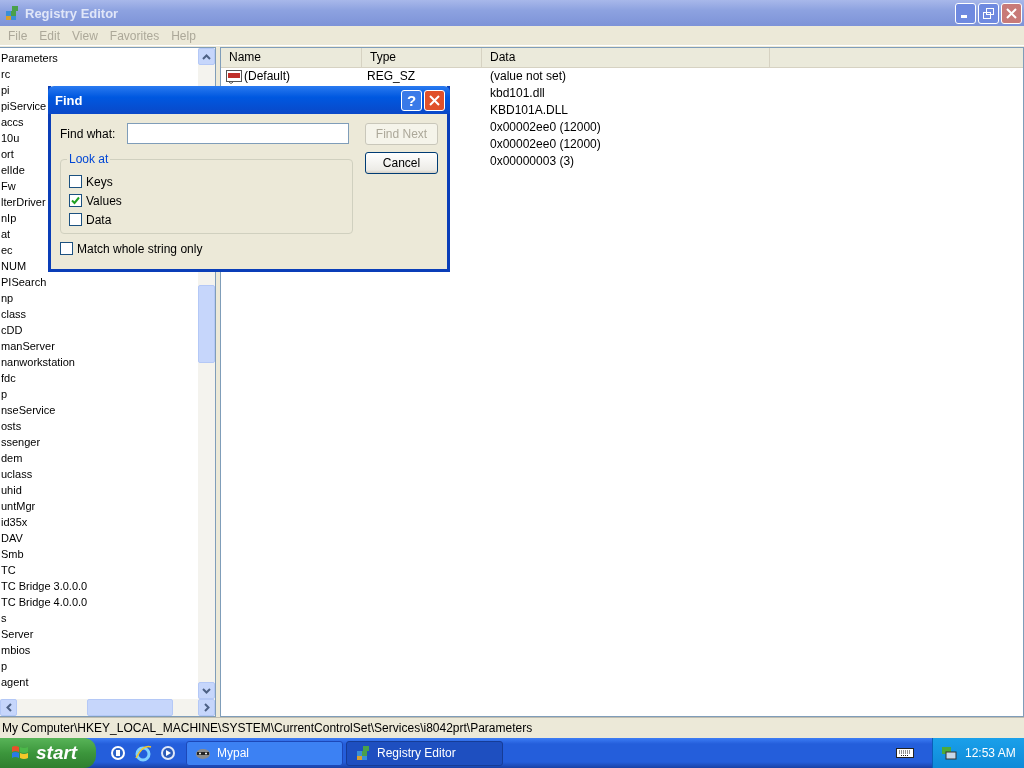  What do you see at coordinates (267, 76) in the screenshot?
I see `value-name: (Default)` at bounding box center [267, 76].